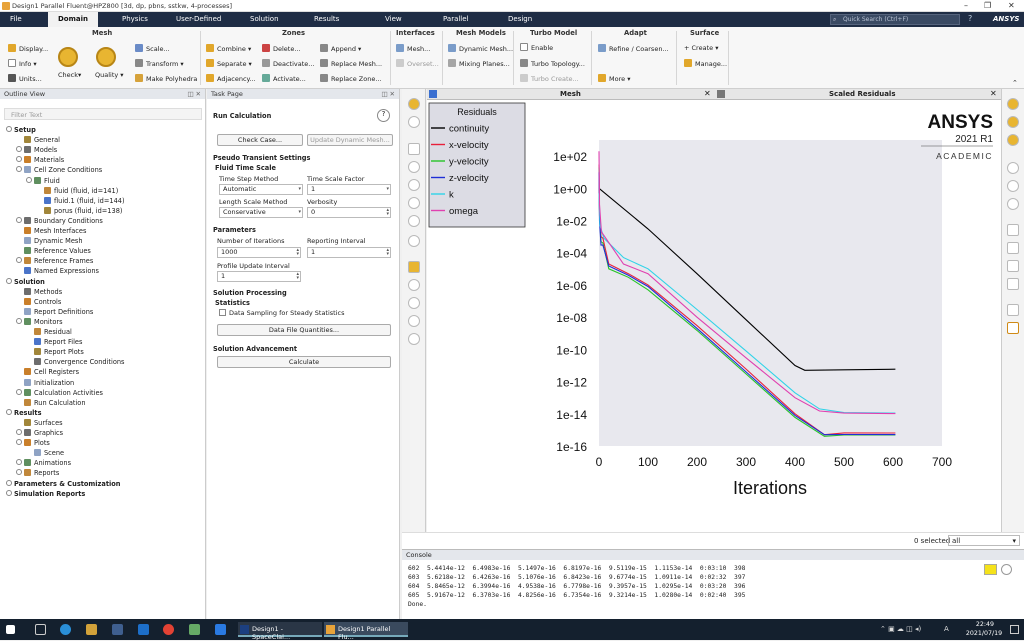 Image resolution: width=1024 pixels, height=641 pixels. Describe the element at coordinates (168, 629) in the screenshot. I see `chrome-icon` at that location.